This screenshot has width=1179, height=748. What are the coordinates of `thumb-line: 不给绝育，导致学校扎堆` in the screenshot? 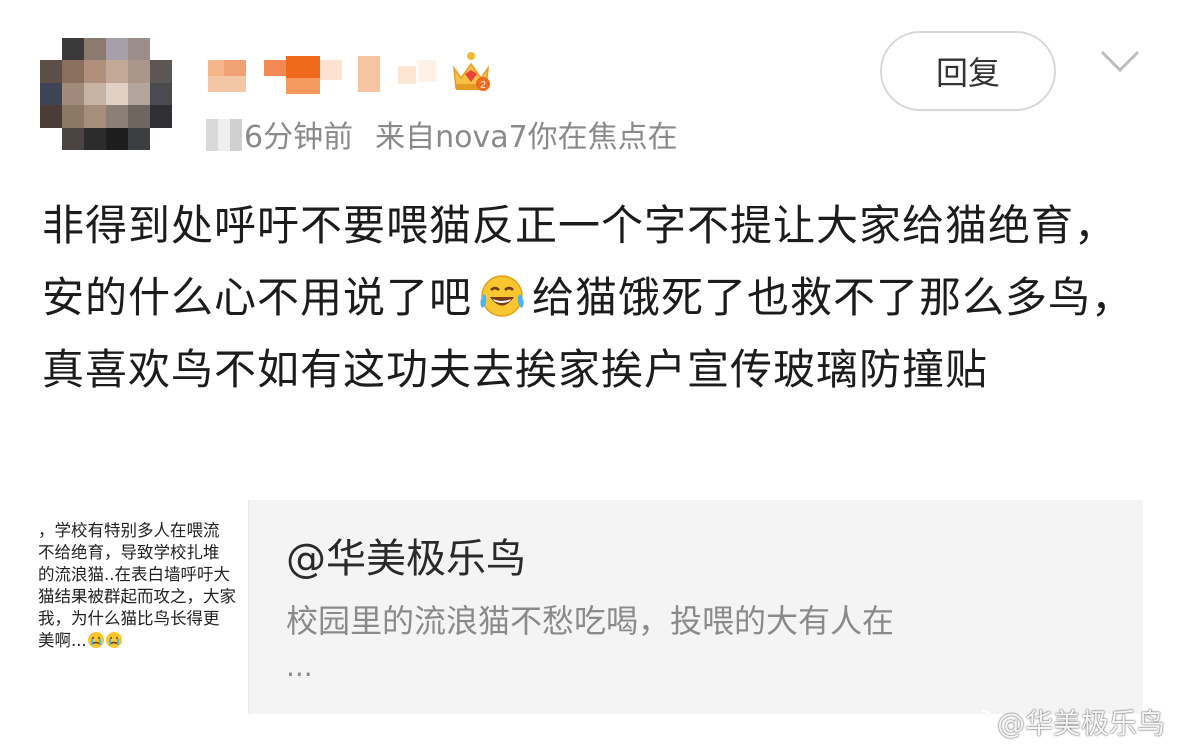 It's located at (129, 552).